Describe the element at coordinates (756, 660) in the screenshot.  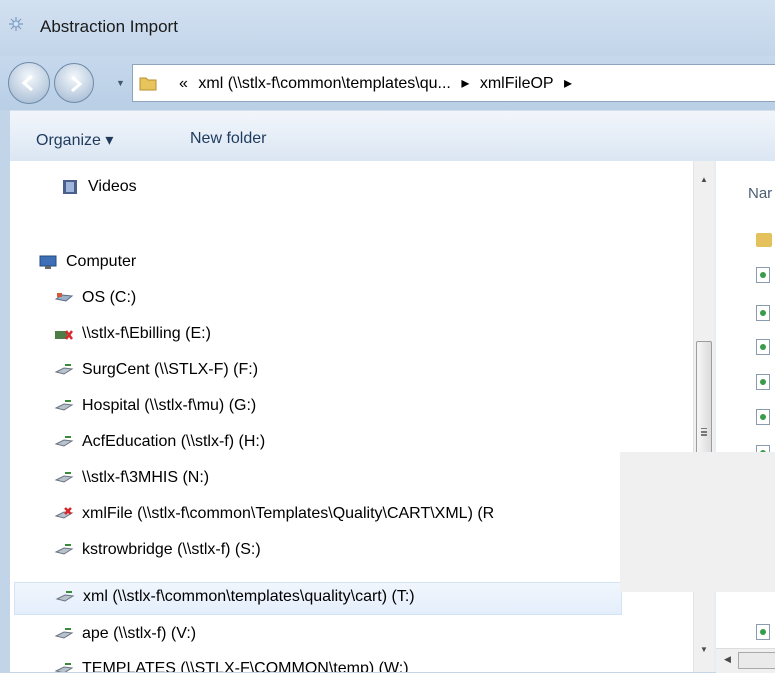
I see `scrollbar-thumb` at that location.